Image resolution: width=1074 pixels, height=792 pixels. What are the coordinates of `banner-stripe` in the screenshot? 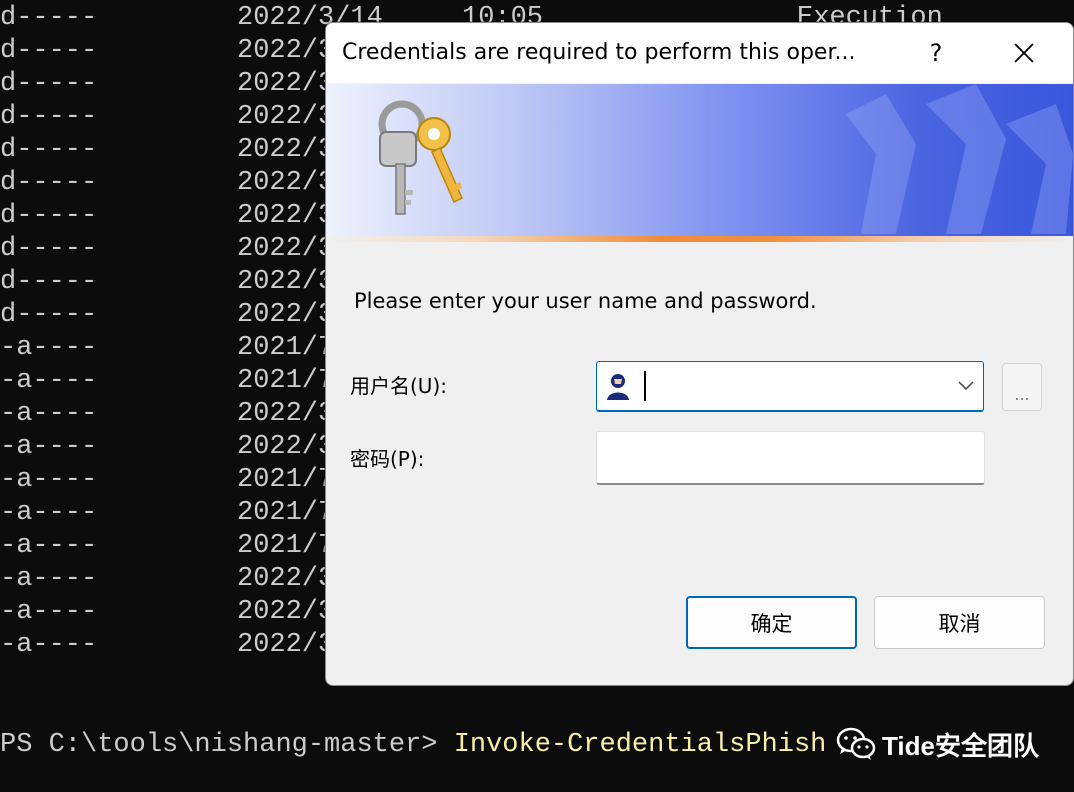 It's located at (699, 239).